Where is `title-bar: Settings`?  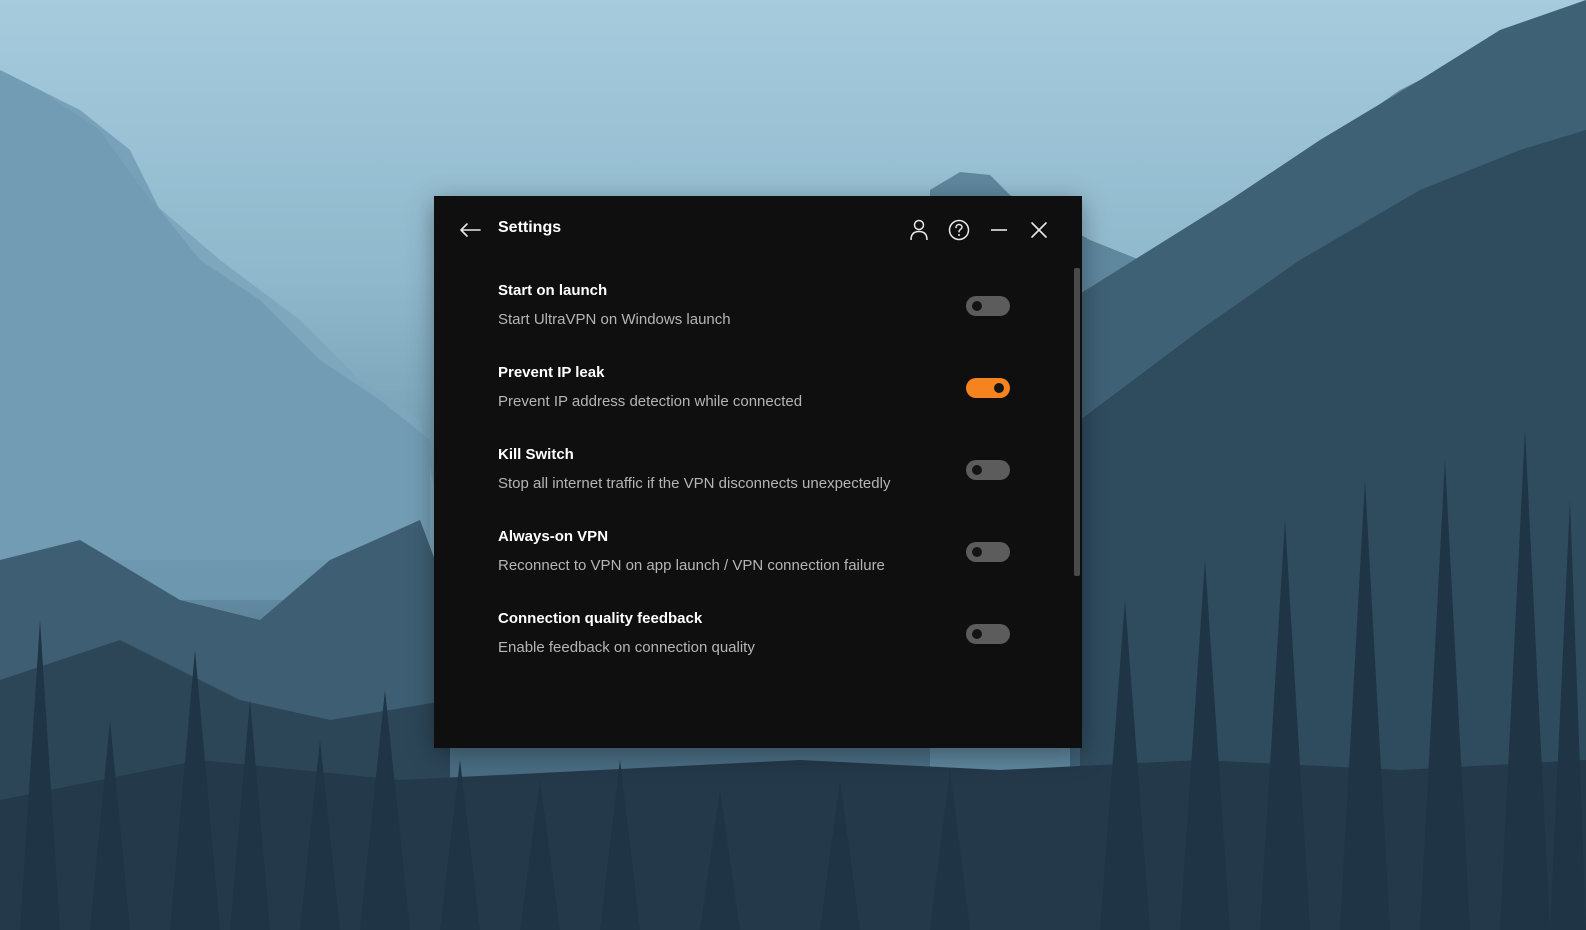 title-bar: Settings is located at coordinates (758, 231).